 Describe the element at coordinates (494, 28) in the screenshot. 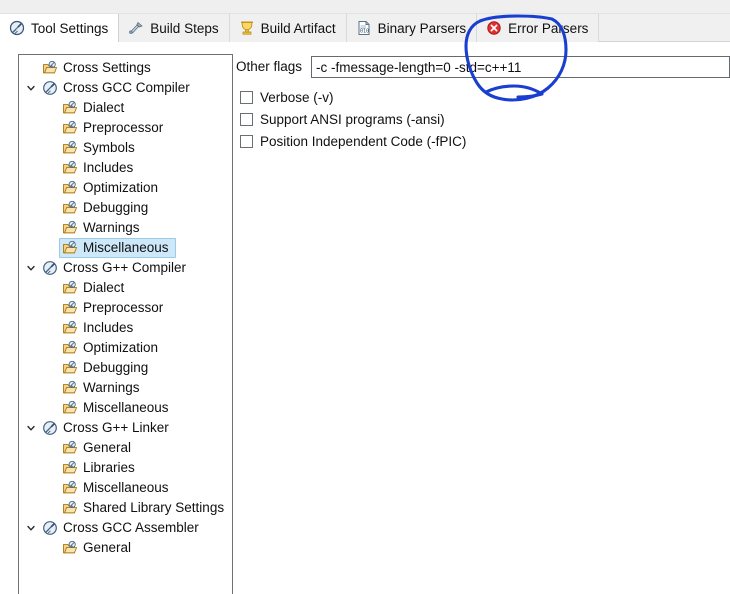

I see `error-parsers-icon` at that location.